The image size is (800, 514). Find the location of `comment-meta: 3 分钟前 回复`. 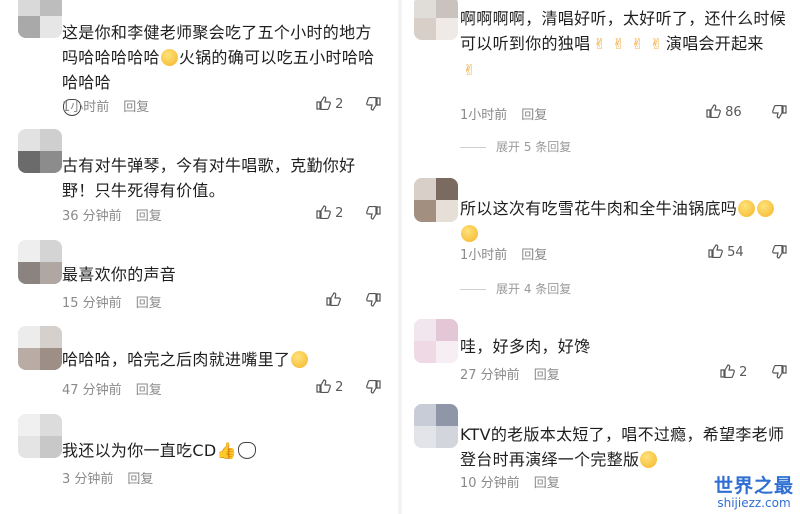

comment-meta: 3 分钟前 回复 is located at coordinates (107, 477).